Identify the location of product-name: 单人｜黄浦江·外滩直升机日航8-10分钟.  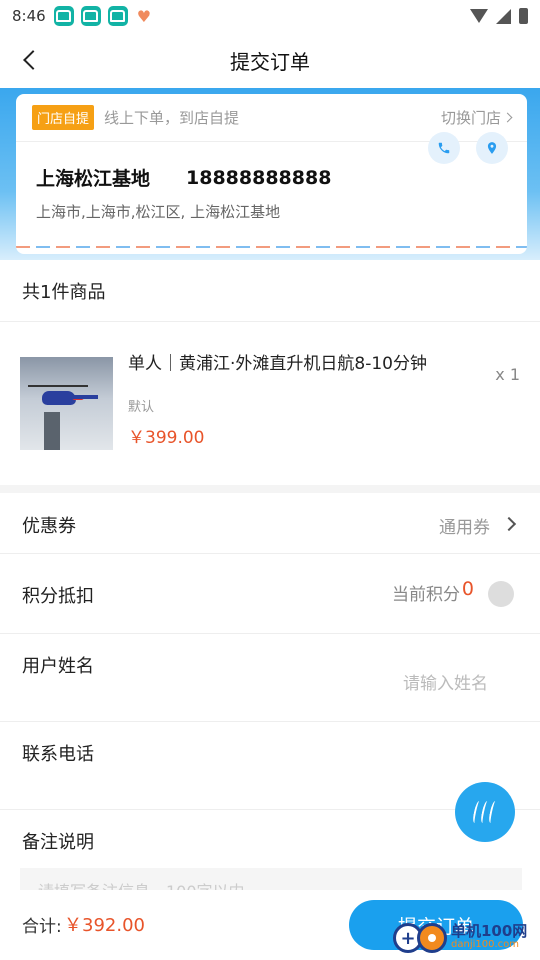
(277, 364).